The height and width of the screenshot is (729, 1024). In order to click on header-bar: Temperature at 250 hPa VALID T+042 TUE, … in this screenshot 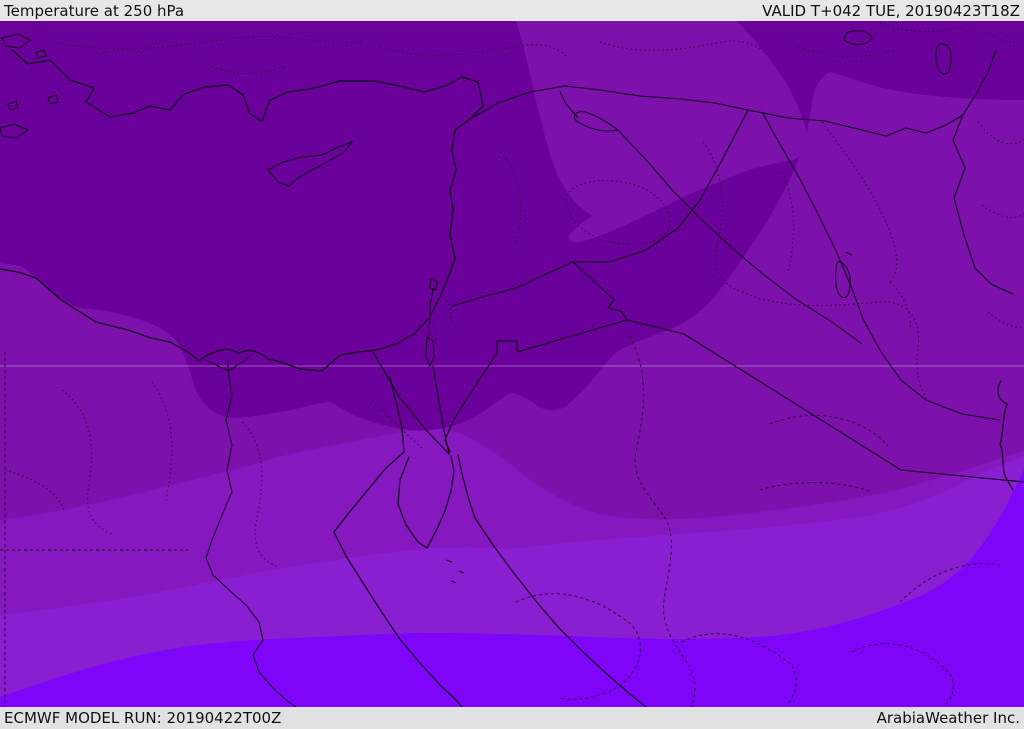, I will do `click(512, 10)`.